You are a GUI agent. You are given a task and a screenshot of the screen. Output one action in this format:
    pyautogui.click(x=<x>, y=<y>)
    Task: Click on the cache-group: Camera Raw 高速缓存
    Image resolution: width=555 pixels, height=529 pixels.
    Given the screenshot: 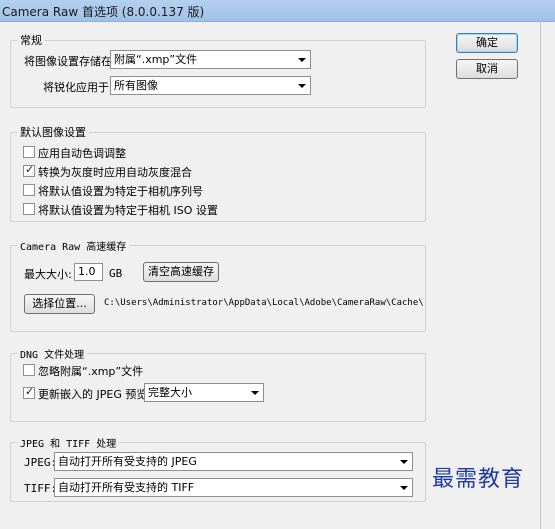 What is the action you would take?
    pyautogui.click(x=218, y=285)
    